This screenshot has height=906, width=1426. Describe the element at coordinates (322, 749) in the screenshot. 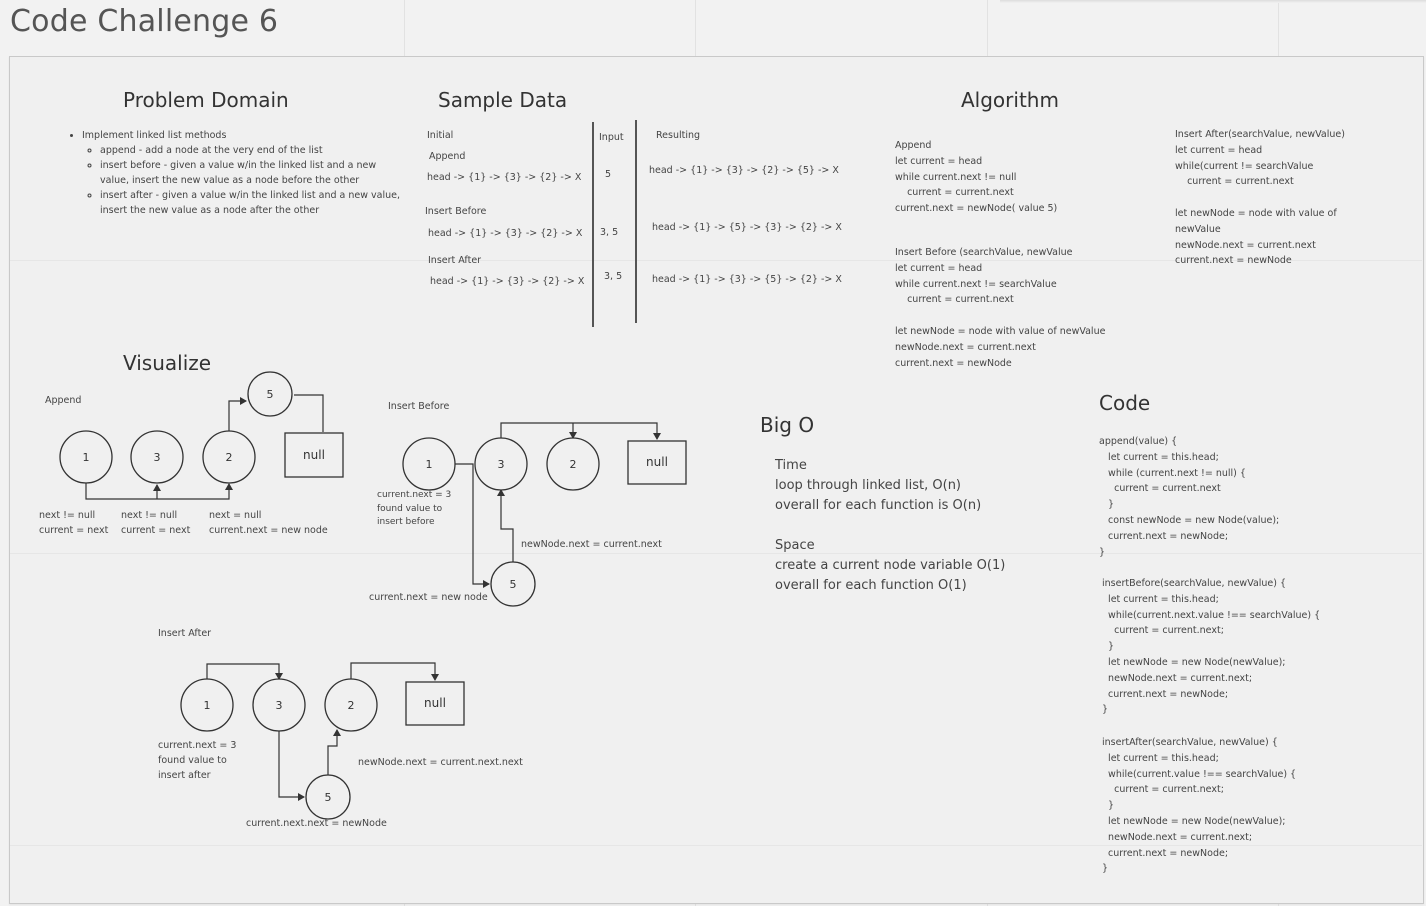

I see `insert-after-nodes: 1 3 2 null 5` at that location.